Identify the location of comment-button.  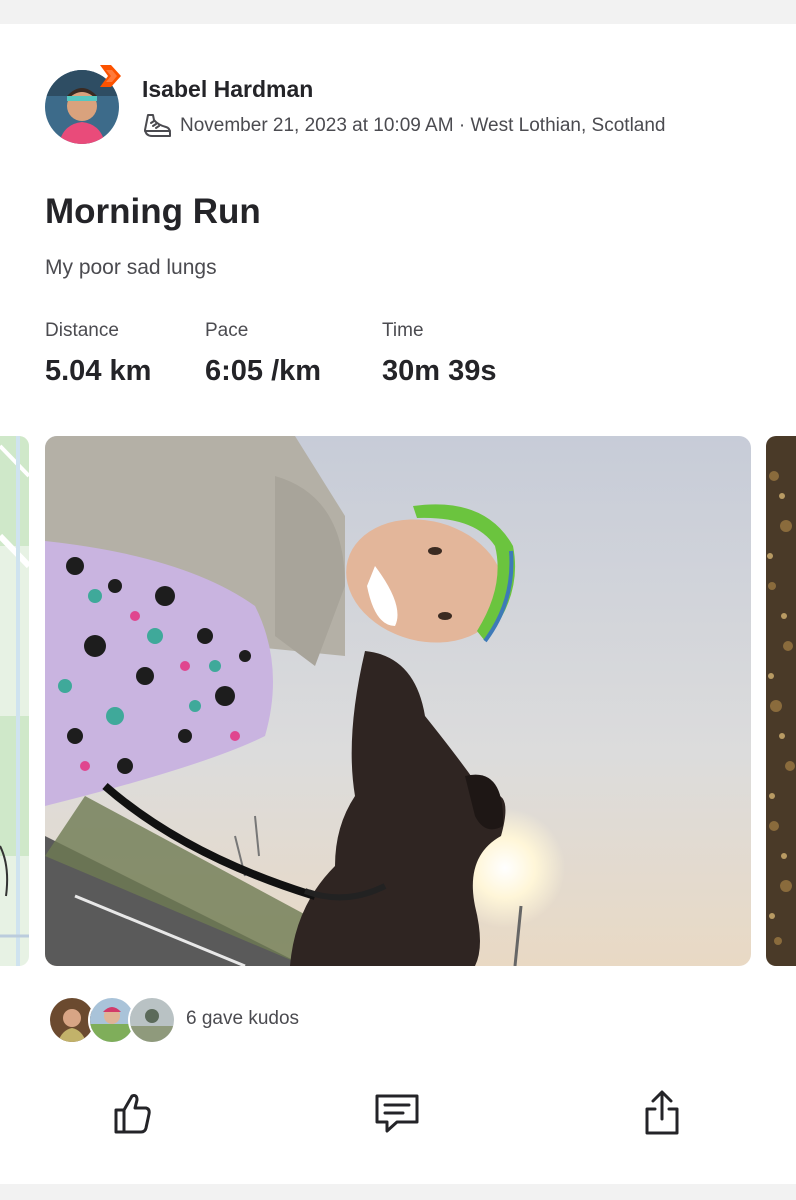
(397, 1115).